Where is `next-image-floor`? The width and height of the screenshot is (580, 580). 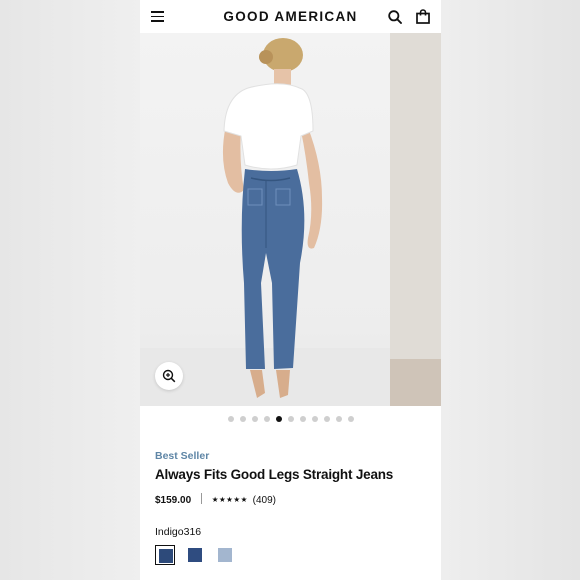 next-image-floor is located at coordinates (415, 382).